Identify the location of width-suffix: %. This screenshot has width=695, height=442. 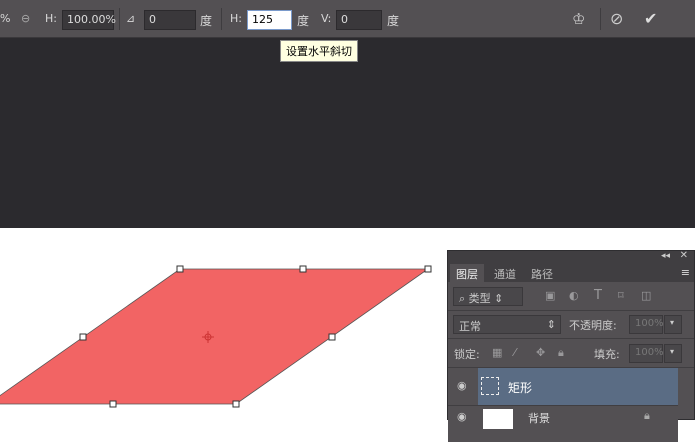
(5, 18).